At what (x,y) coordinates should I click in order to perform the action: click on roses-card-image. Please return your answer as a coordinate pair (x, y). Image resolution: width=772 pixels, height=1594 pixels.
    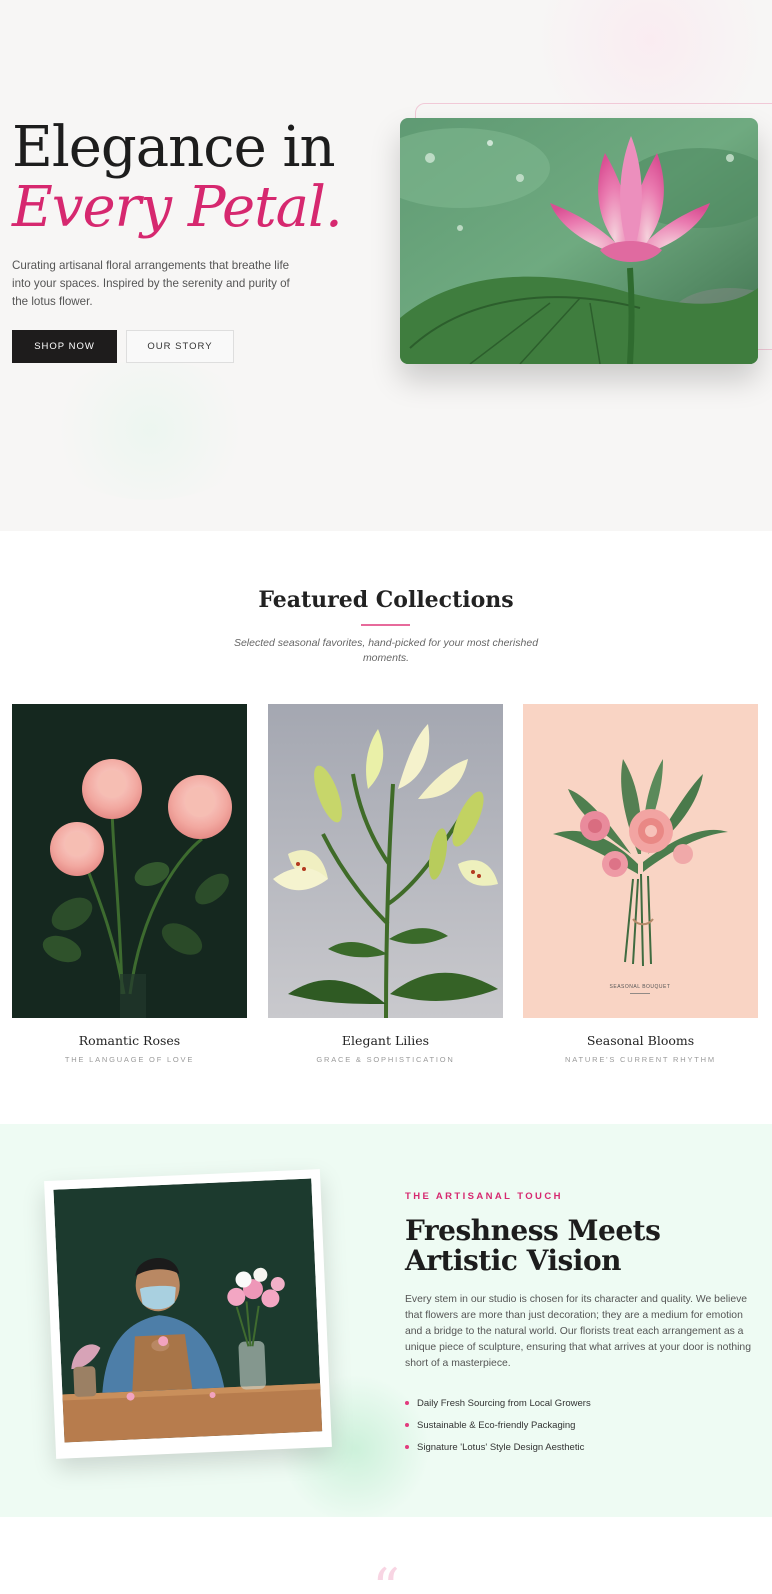
    Looking at the image, I should click on (129, 861).